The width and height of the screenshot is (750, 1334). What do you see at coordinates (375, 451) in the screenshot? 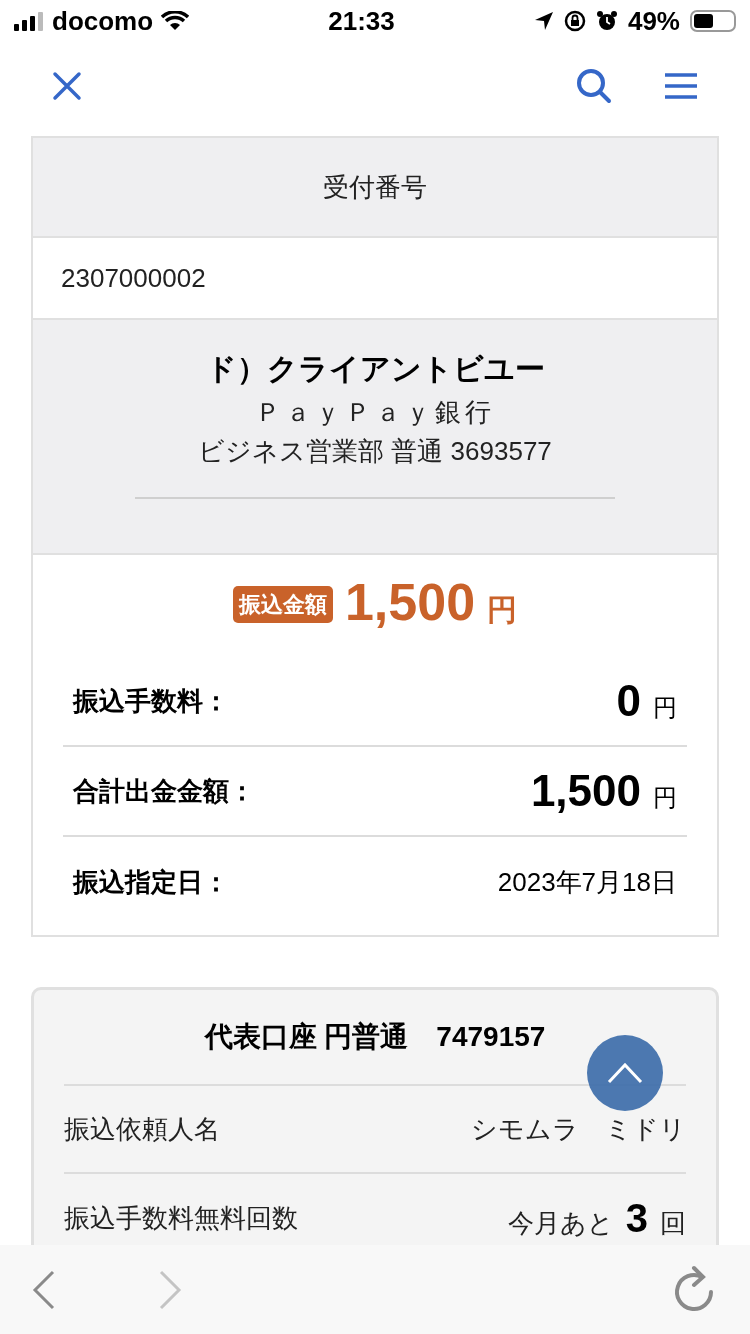
I see `branch-account: ビジネス営業部 普通 3693577` at bounding box center [375, 451].